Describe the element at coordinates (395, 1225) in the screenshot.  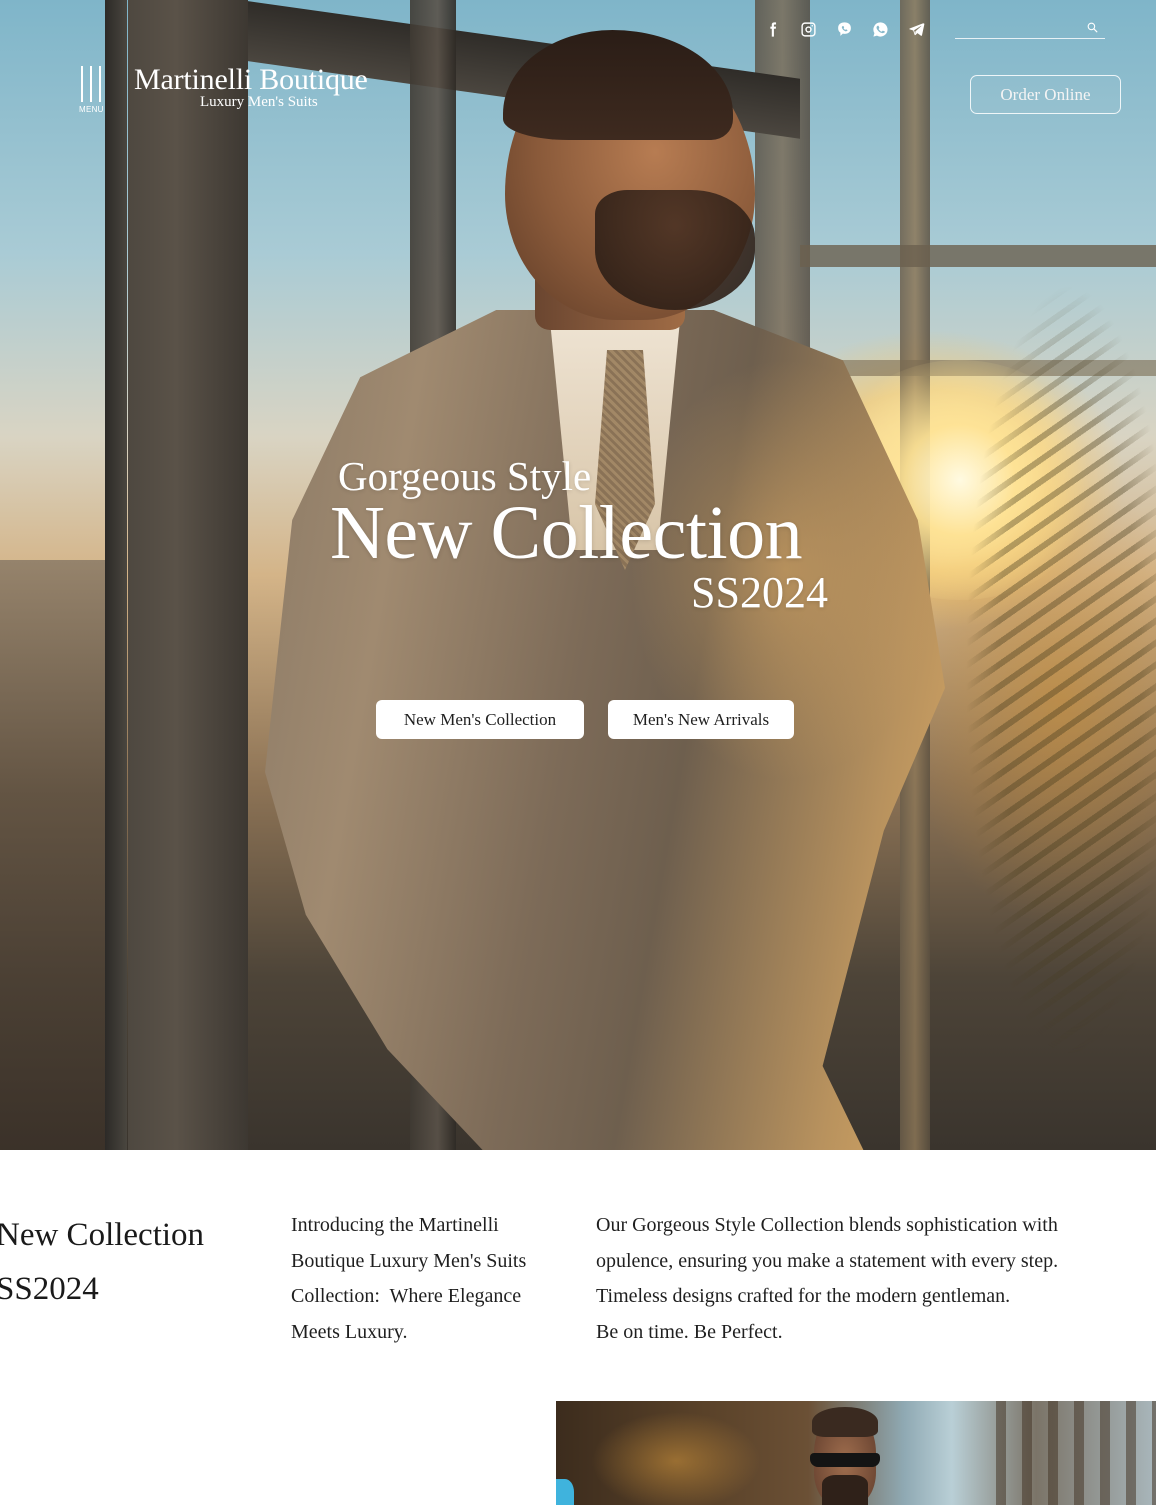
I see `intro-text-line: Introducing the Martinelli` at that location.